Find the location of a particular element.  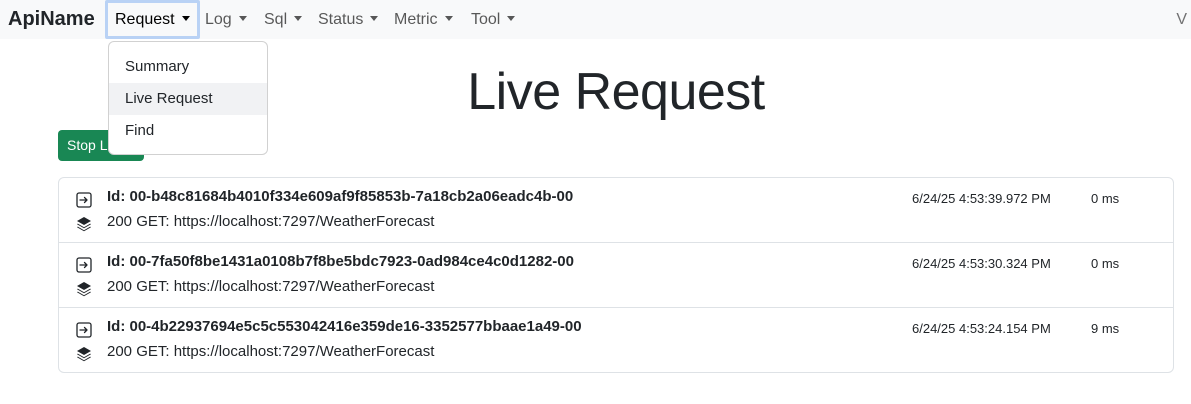

dropdown-item-live-request: Live Request is located at coordinates (188, 99).